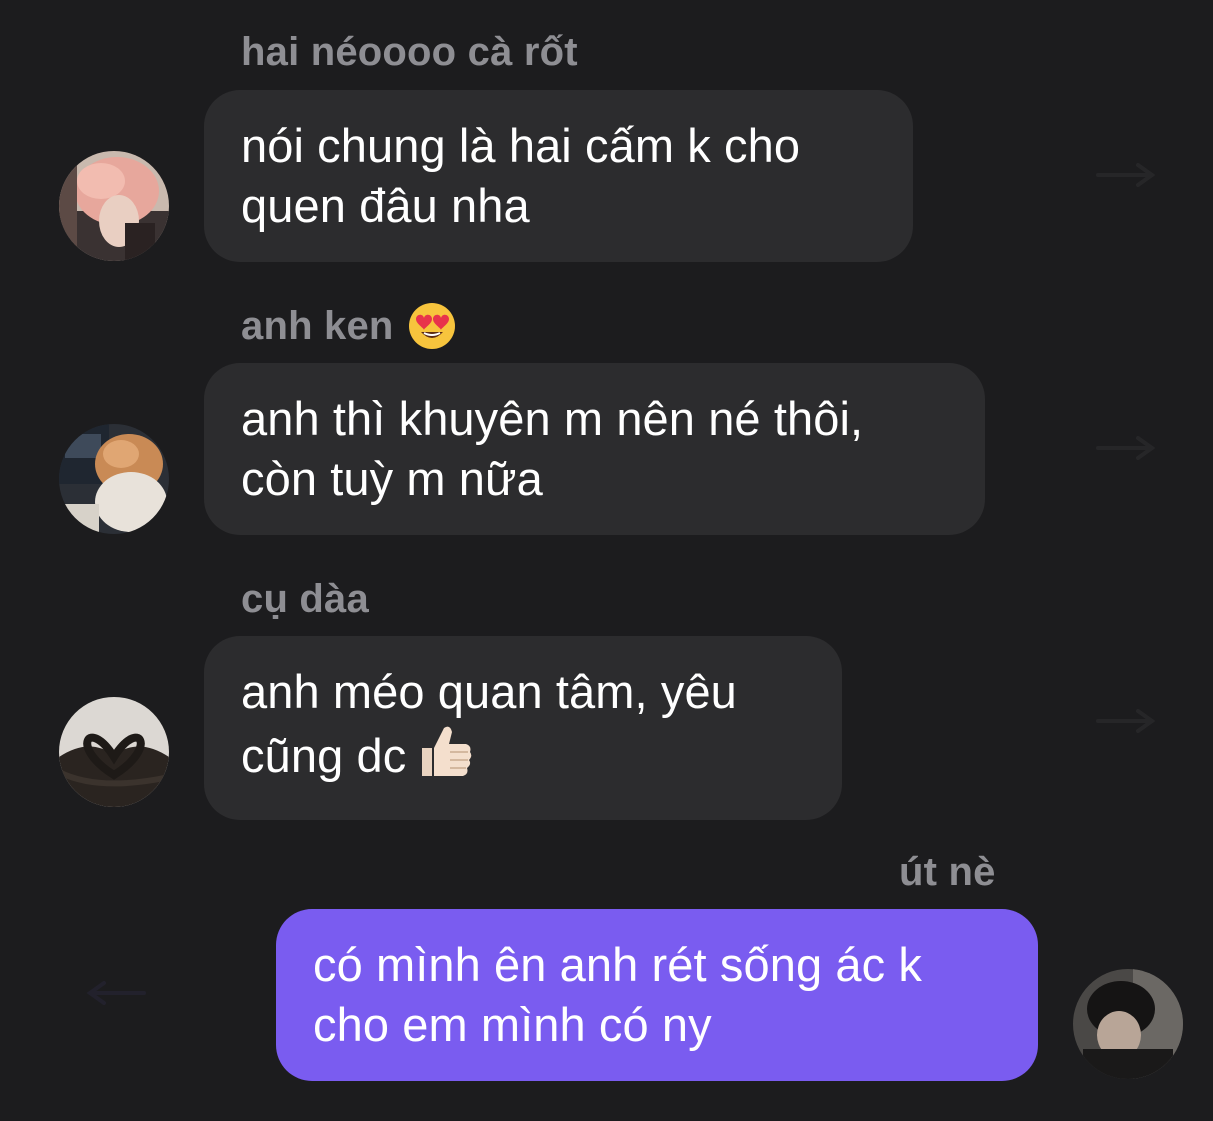  I want to click on my-avatar, so click(1128, 1024).